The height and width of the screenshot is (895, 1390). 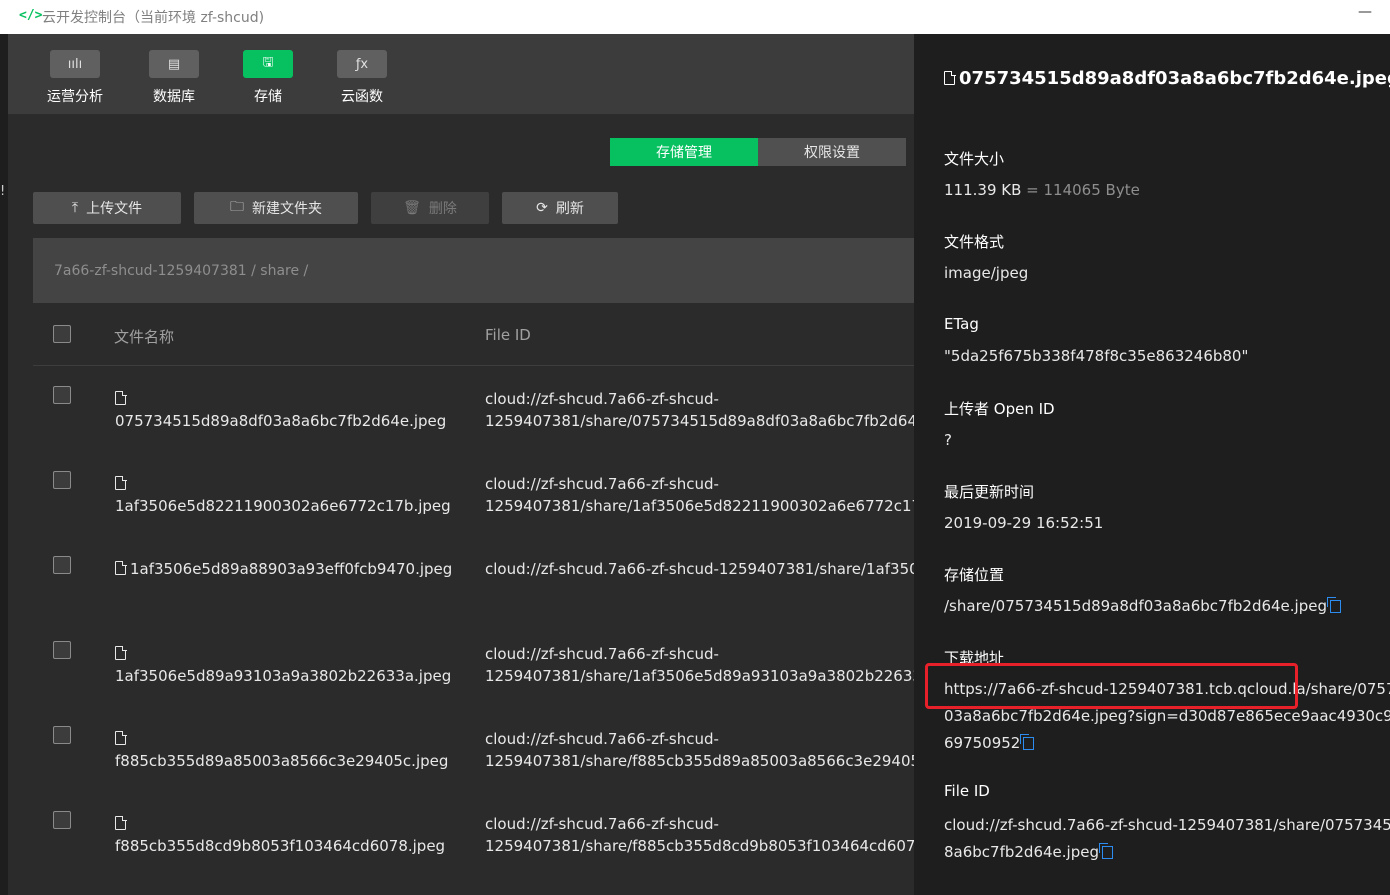 I want to click on uploader-value: ?, so click(x=948, y=440).